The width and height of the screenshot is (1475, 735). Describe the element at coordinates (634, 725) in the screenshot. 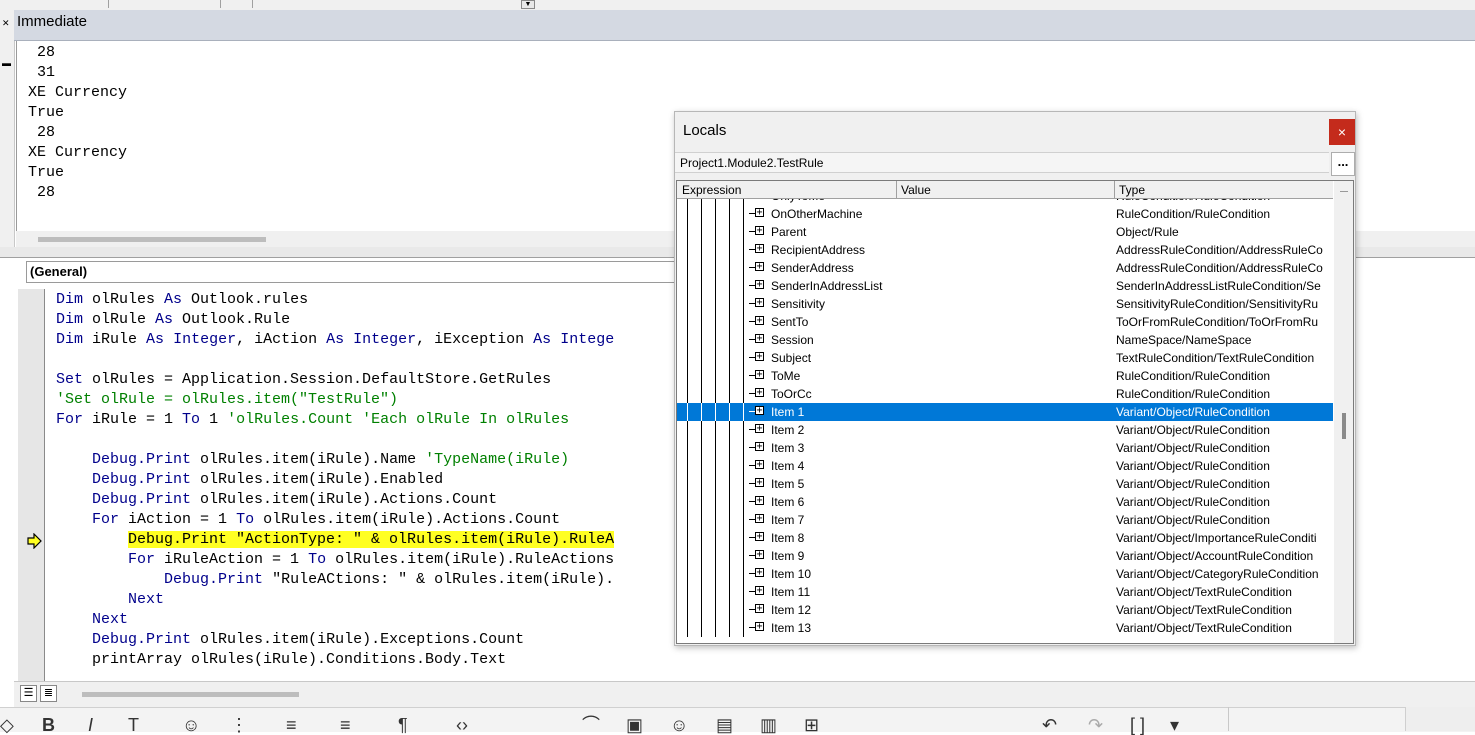

I see `image-icon: ▣` at that location.